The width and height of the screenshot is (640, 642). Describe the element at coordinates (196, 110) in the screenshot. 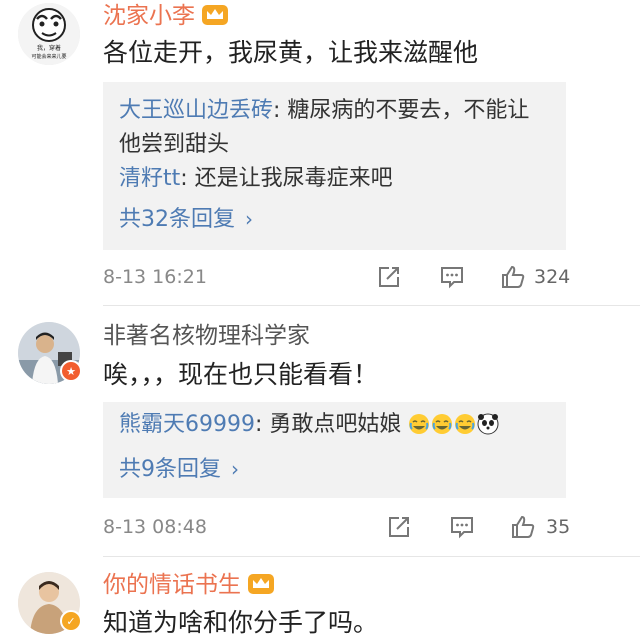

I see `reply-author: 大王巡山边丢砖` at that location.